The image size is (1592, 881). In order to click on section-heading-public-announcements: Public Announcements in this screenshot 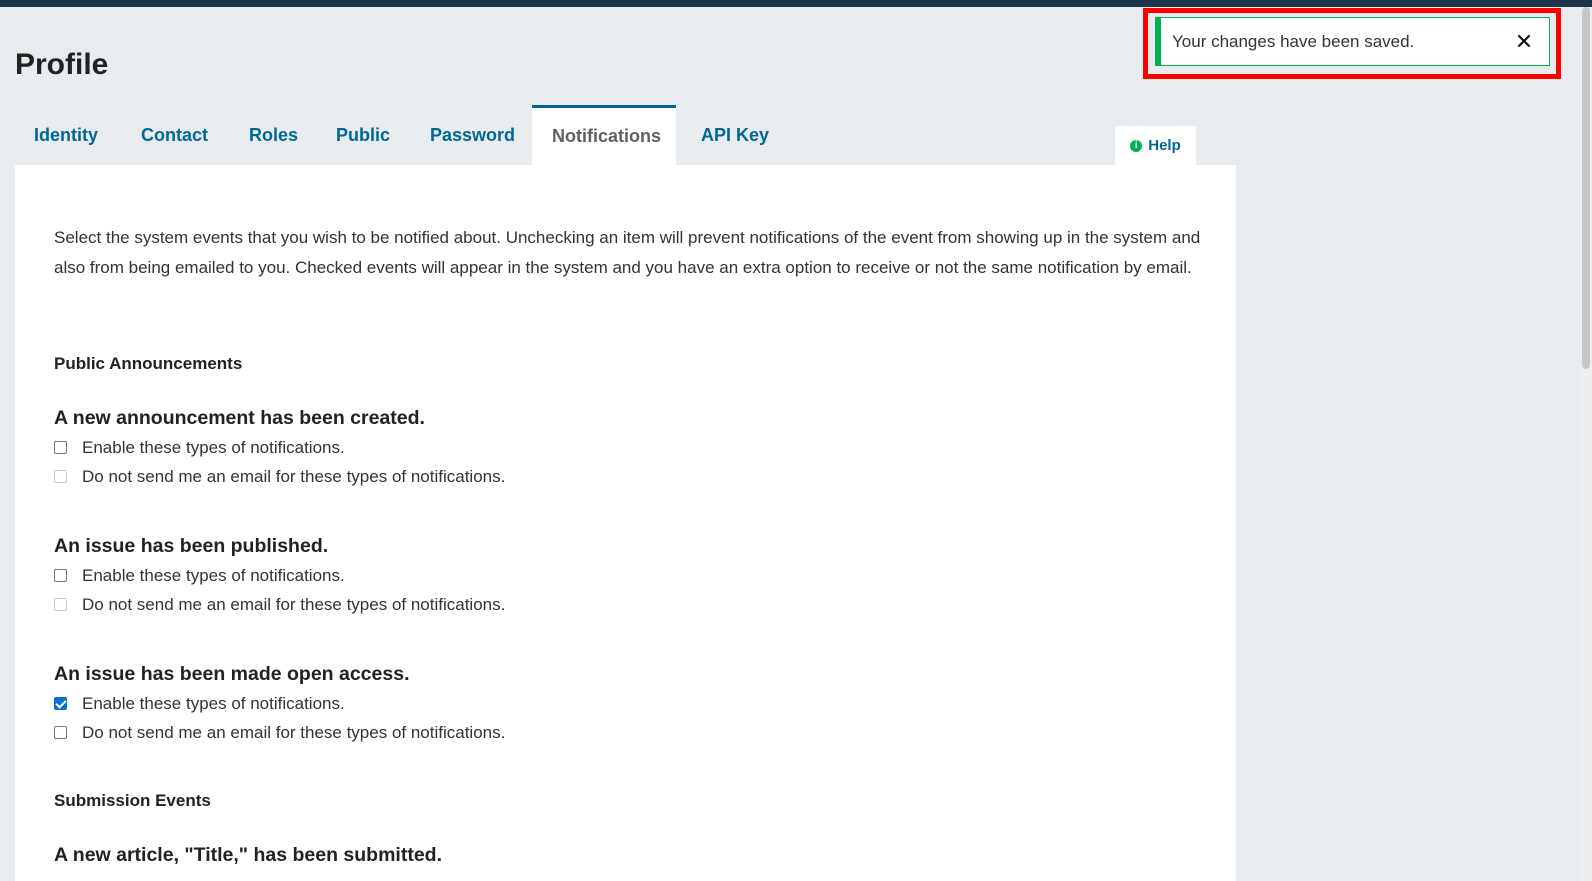, I will do `click(148, 363)`.